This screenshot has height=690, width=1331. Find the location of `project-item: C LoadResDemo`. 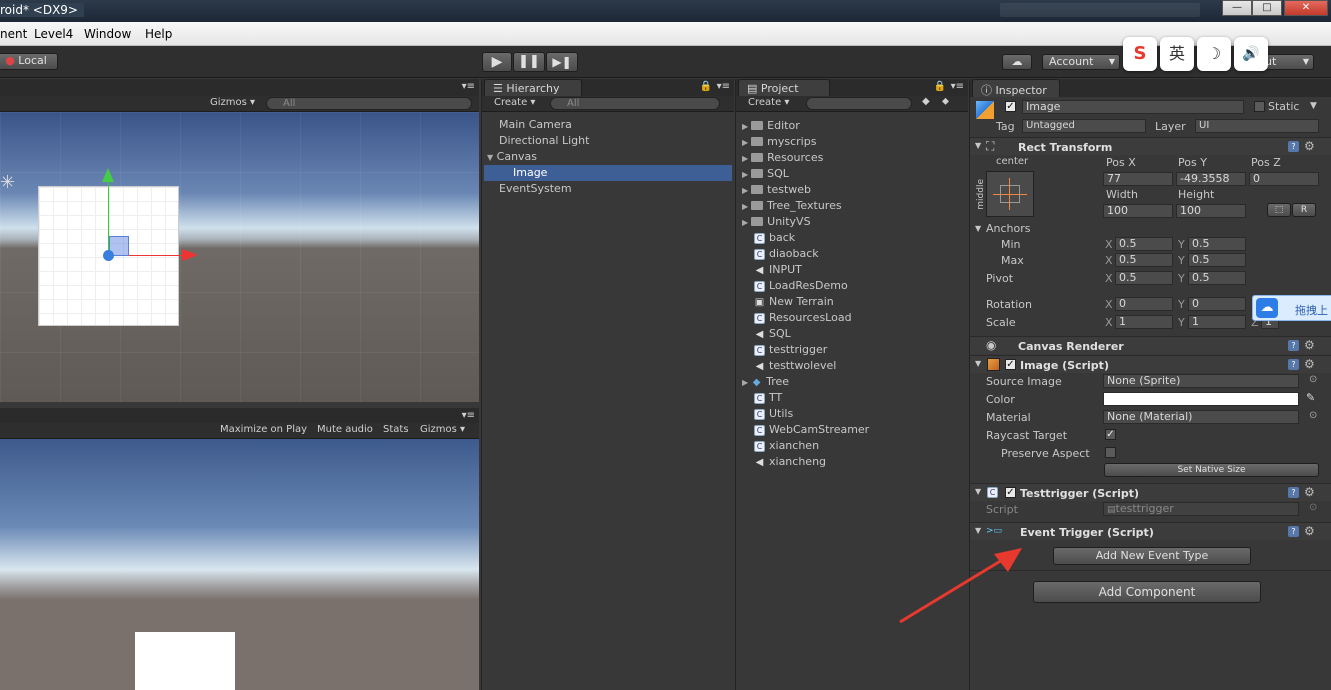

project-item: C LoadResDemo is located at coordinates (801, 285).